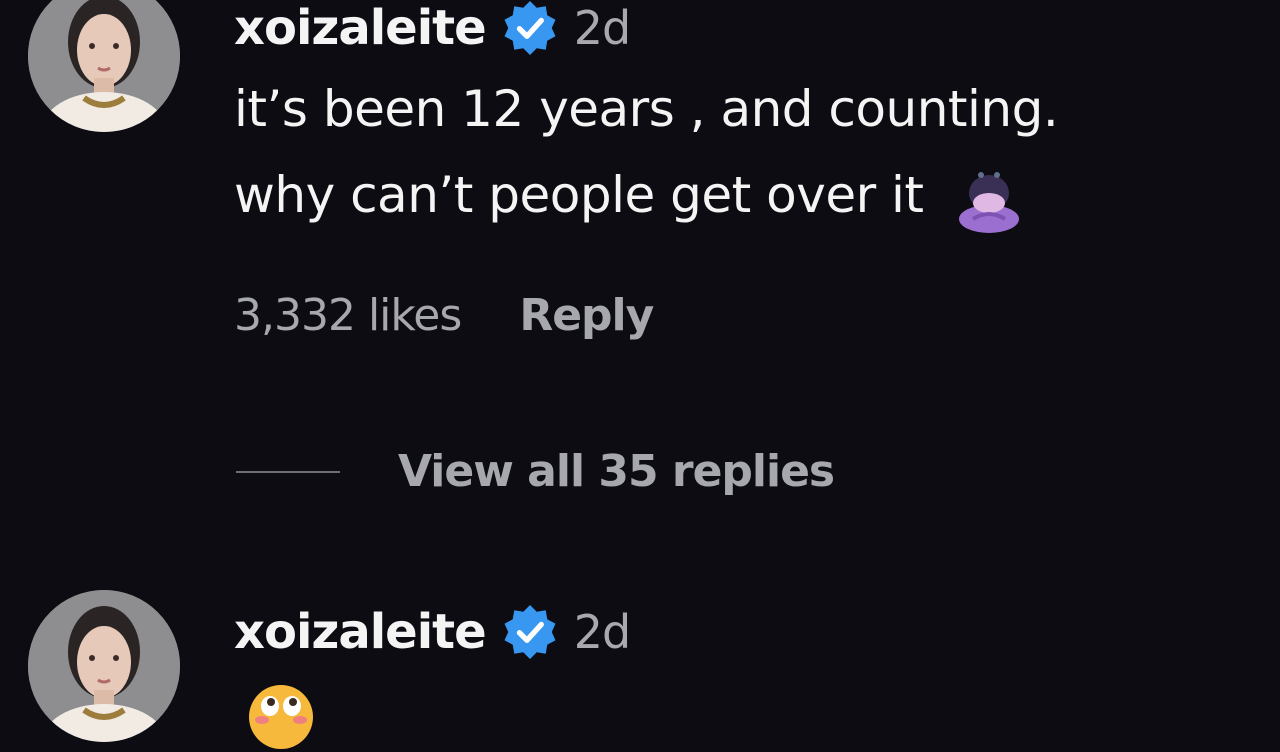 The image size is (1280, 752). Describe the element at coordinates (988, 202) in the screenshot. I see `woman-bowing-emoji-icon` at that location.